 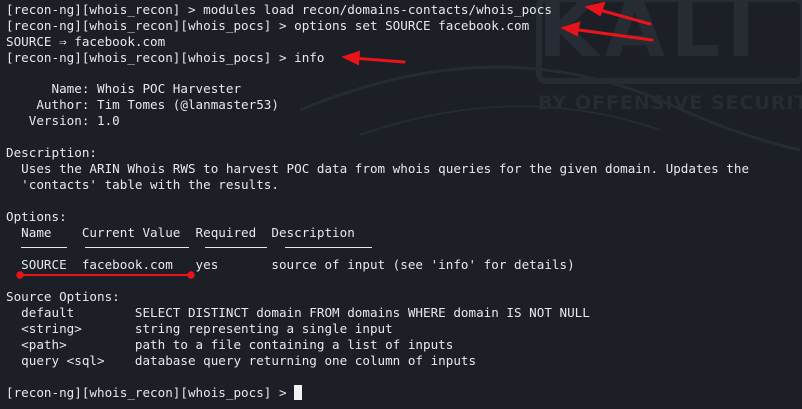 I want to click on red-arrow-options-set-icon, so click(x=612, y=34).